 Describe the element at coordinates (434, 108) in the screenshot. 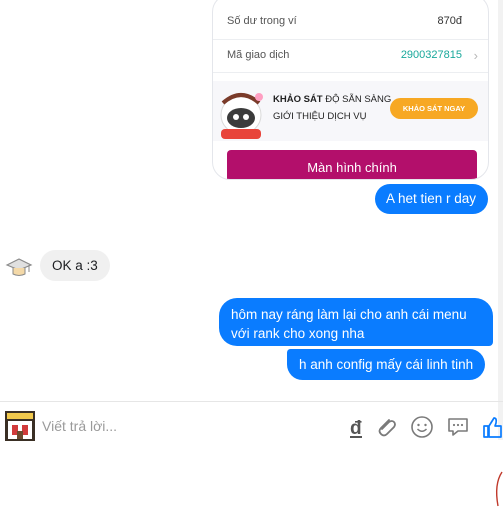

I see `survey-now-button: KHẢO SÁT NGAY` at that location.